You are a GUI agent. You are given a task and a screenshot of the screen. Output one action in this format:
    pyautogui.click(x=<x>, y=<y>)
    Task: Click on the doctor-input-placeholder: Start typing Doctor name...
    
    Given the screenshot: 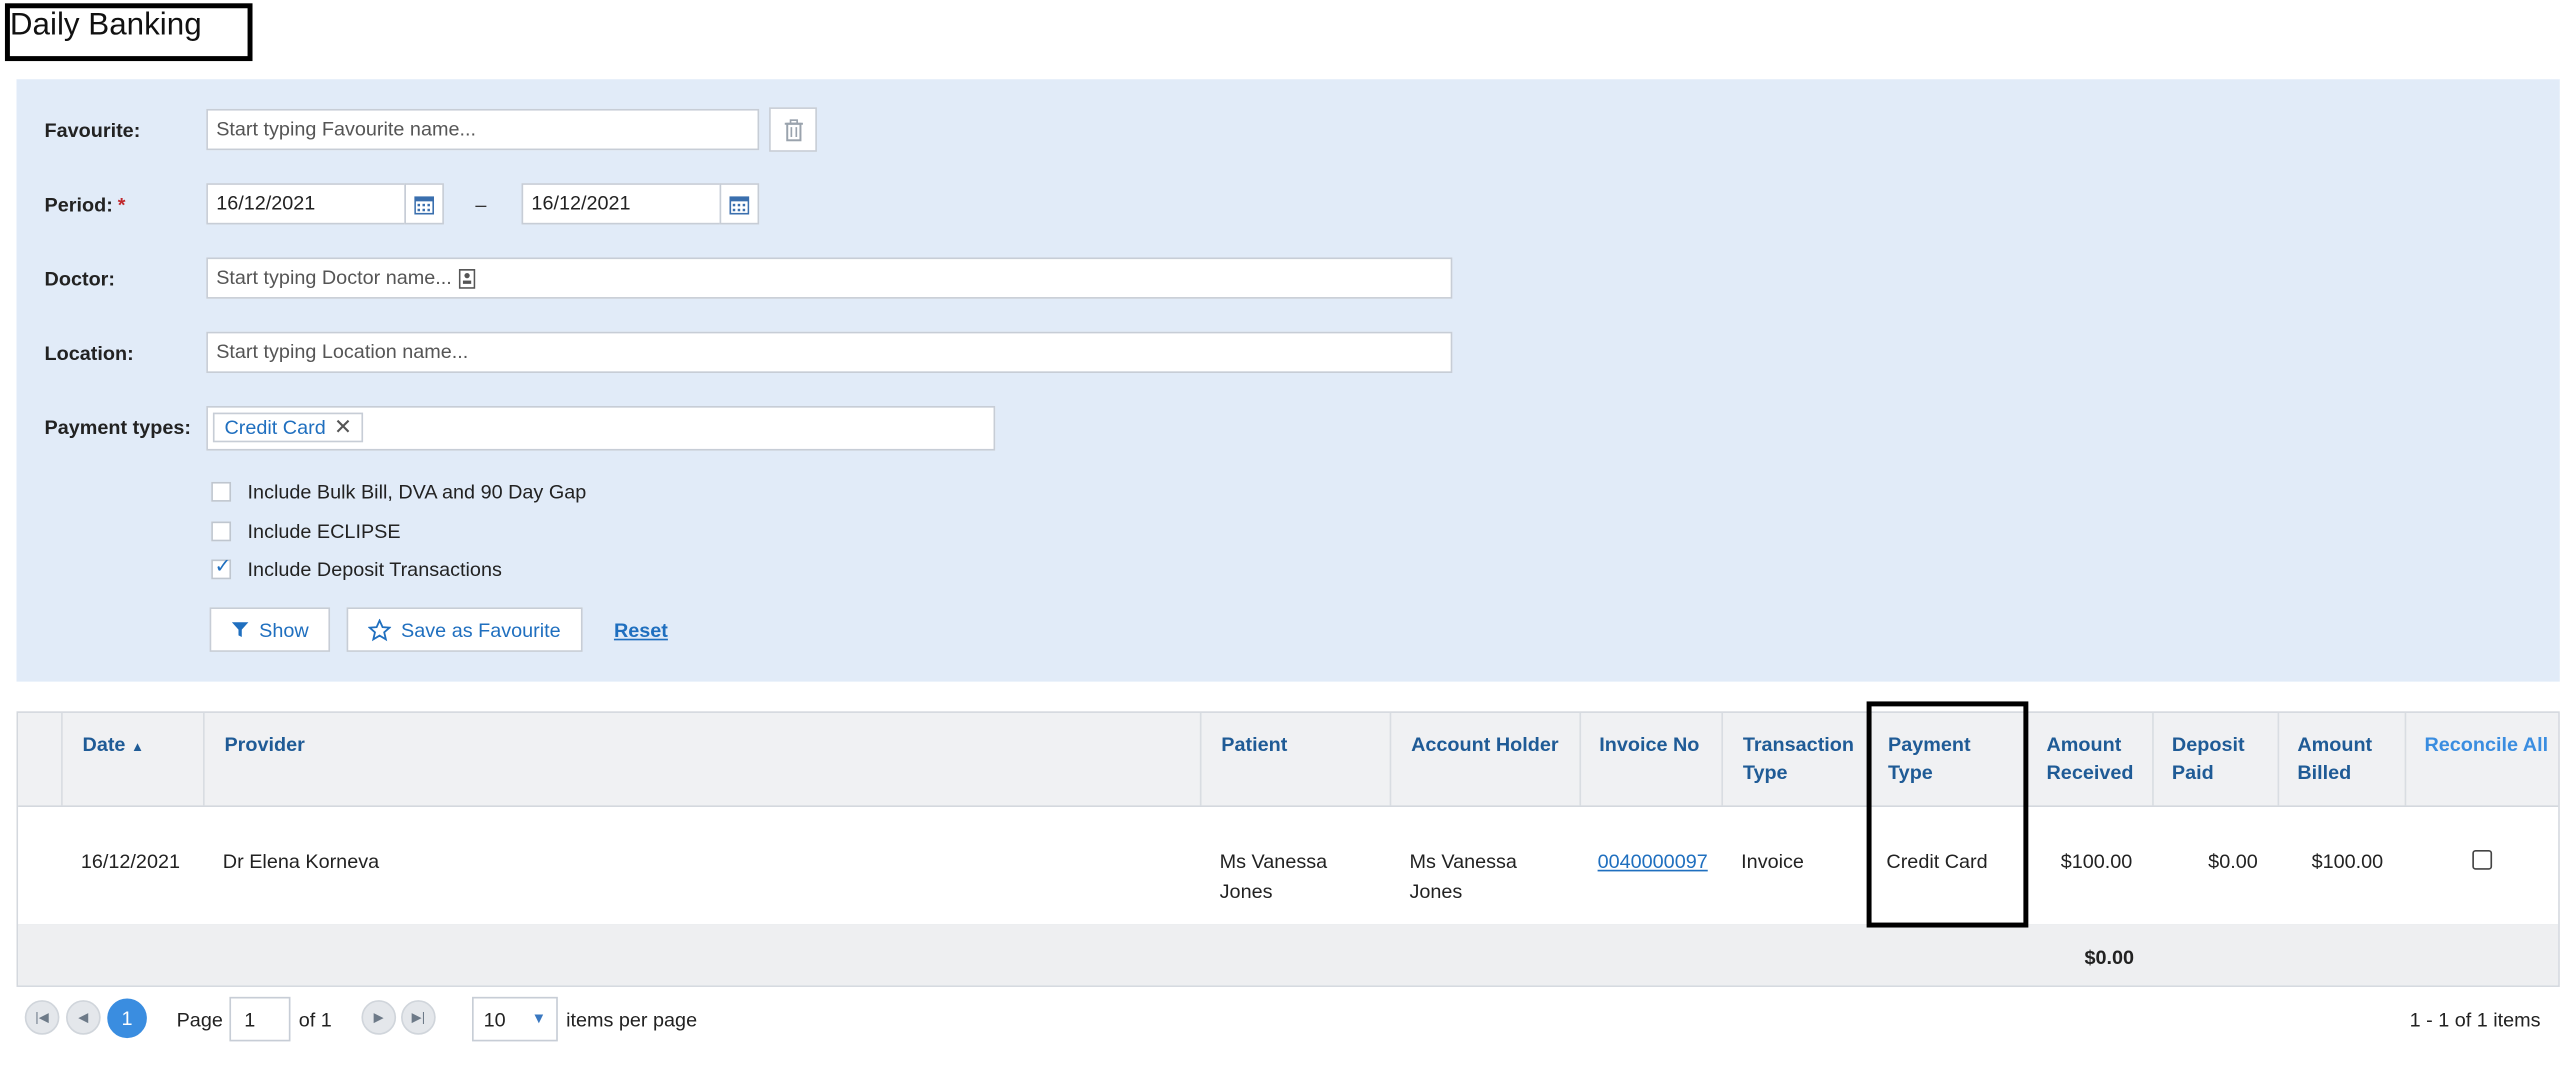 What is the action you would take?
    pyautogui.click(x=334, y=277)
    